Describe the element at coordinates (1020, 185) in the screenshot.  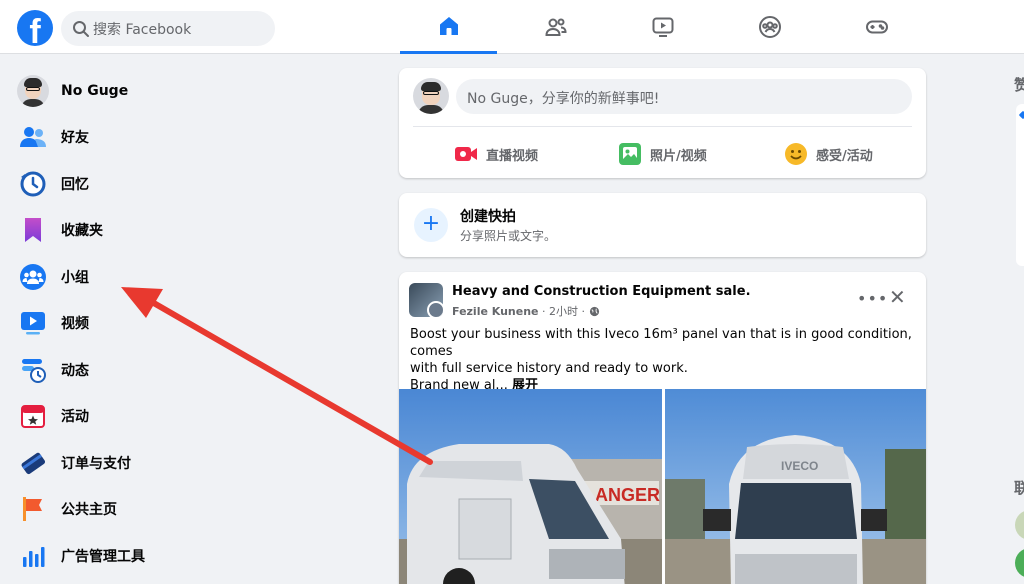
I see `sponsored-ad-card` at that location.